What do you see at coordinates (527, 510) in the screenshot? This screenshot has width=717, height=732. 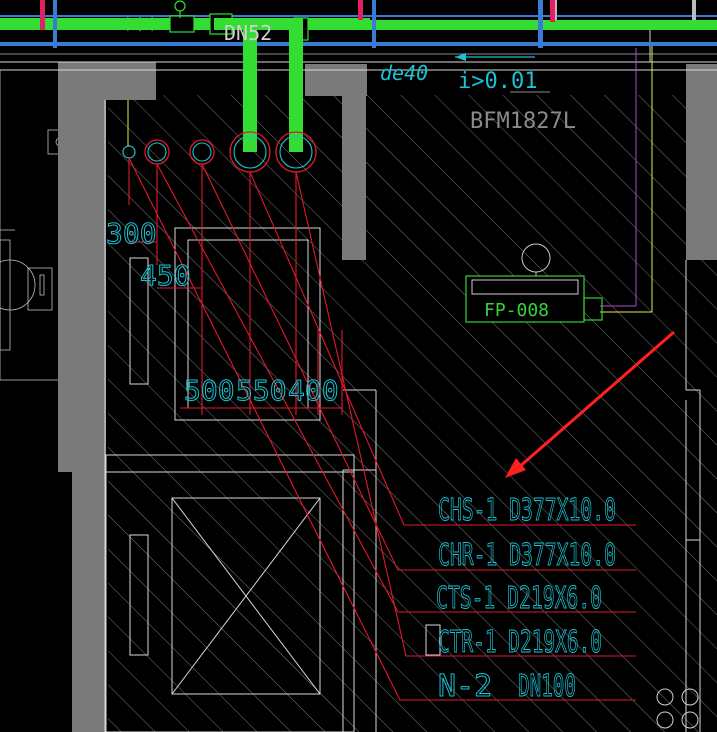 I see `pipe-label-chs-1: CHS-1 D377X10.0` at bounding box center [527, 510].